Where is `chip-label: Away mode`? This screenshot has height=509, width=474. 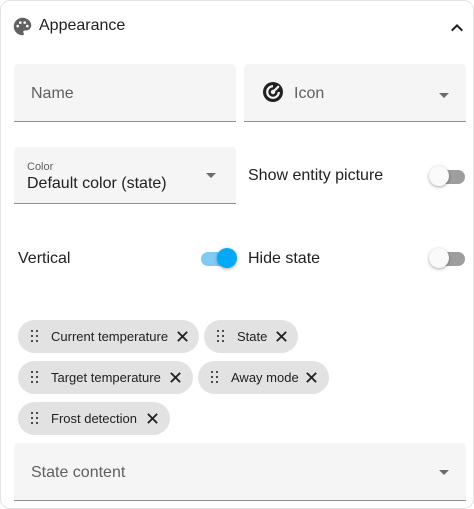
chip-label: Away mode is located at coordinates (265, 377).